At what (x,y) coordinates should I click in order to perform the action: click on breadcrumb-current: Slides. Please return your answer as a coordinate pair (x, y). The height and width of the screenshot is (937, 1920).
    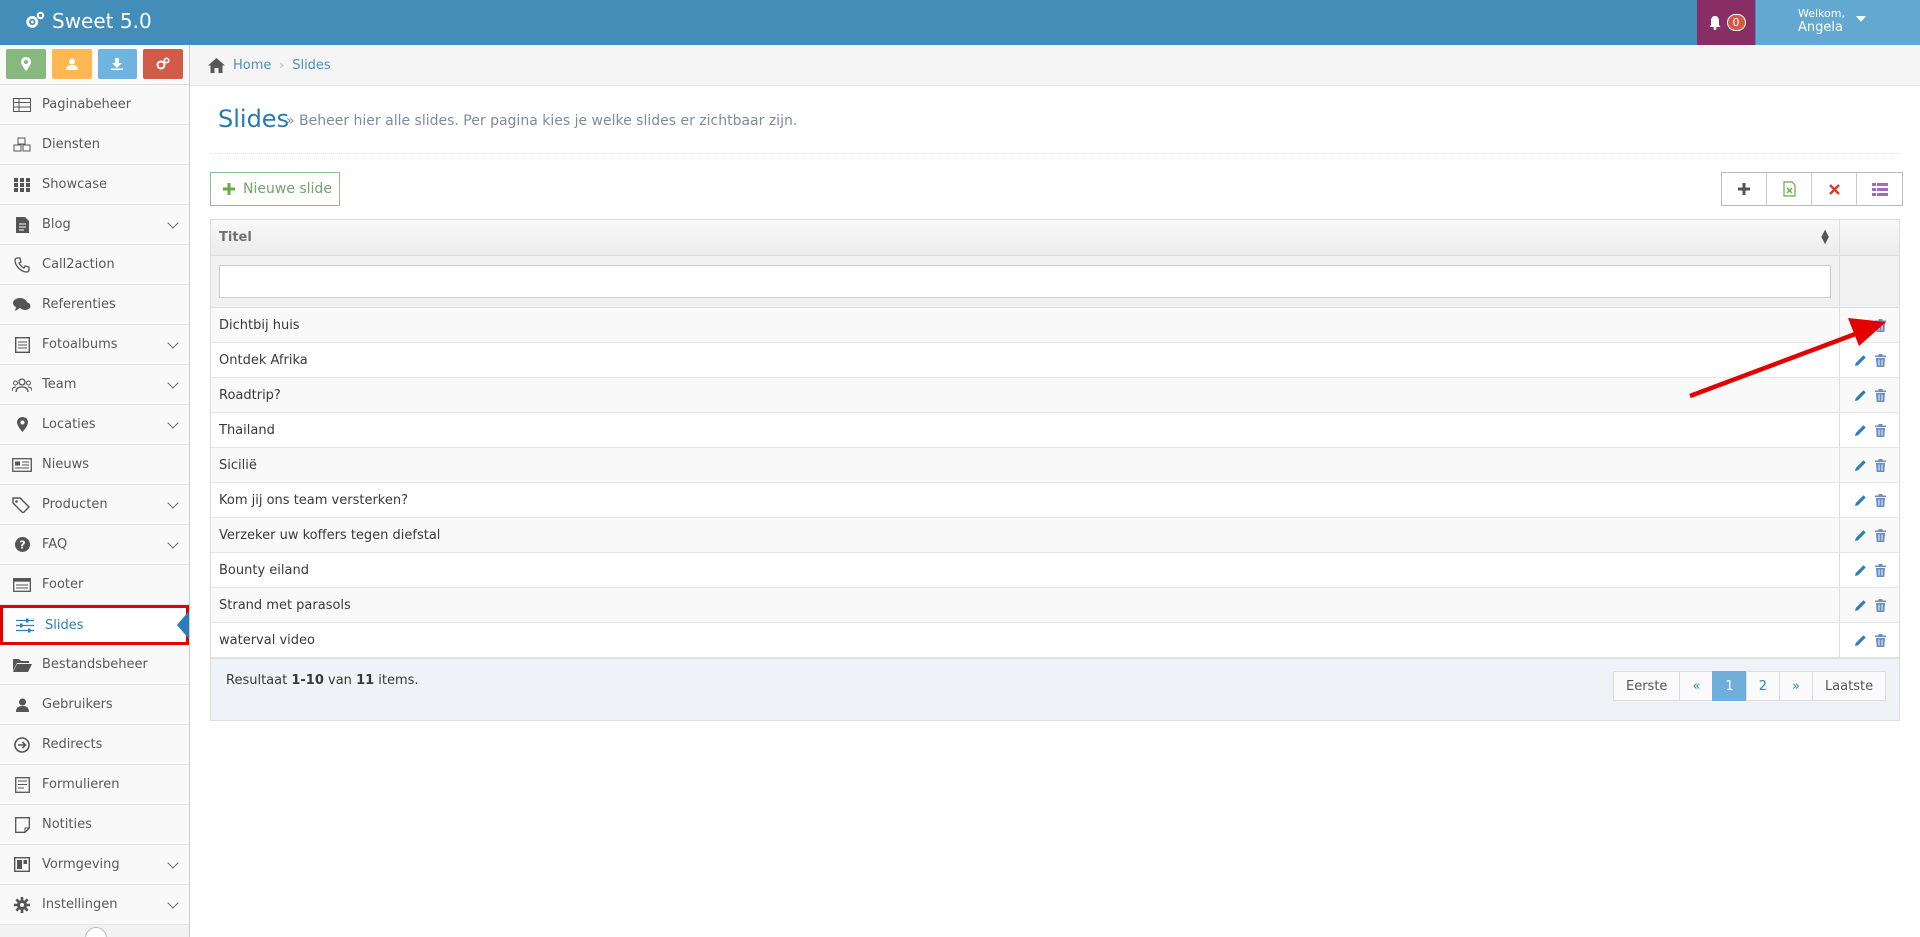
    Looking at the image, I should click on (311, 65).